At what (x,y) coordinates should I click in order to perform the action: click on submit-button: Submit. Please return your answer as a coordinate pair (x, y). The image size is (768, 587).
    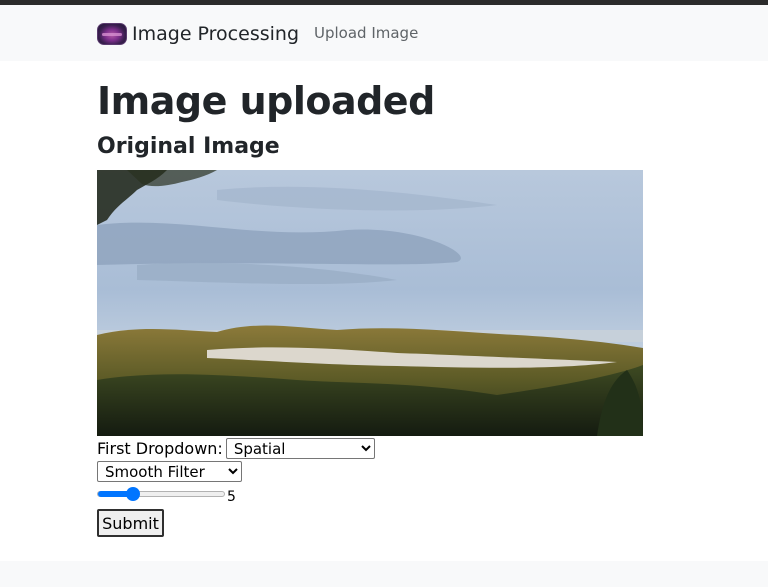
    Looking at the image, I should click on (130, 523).